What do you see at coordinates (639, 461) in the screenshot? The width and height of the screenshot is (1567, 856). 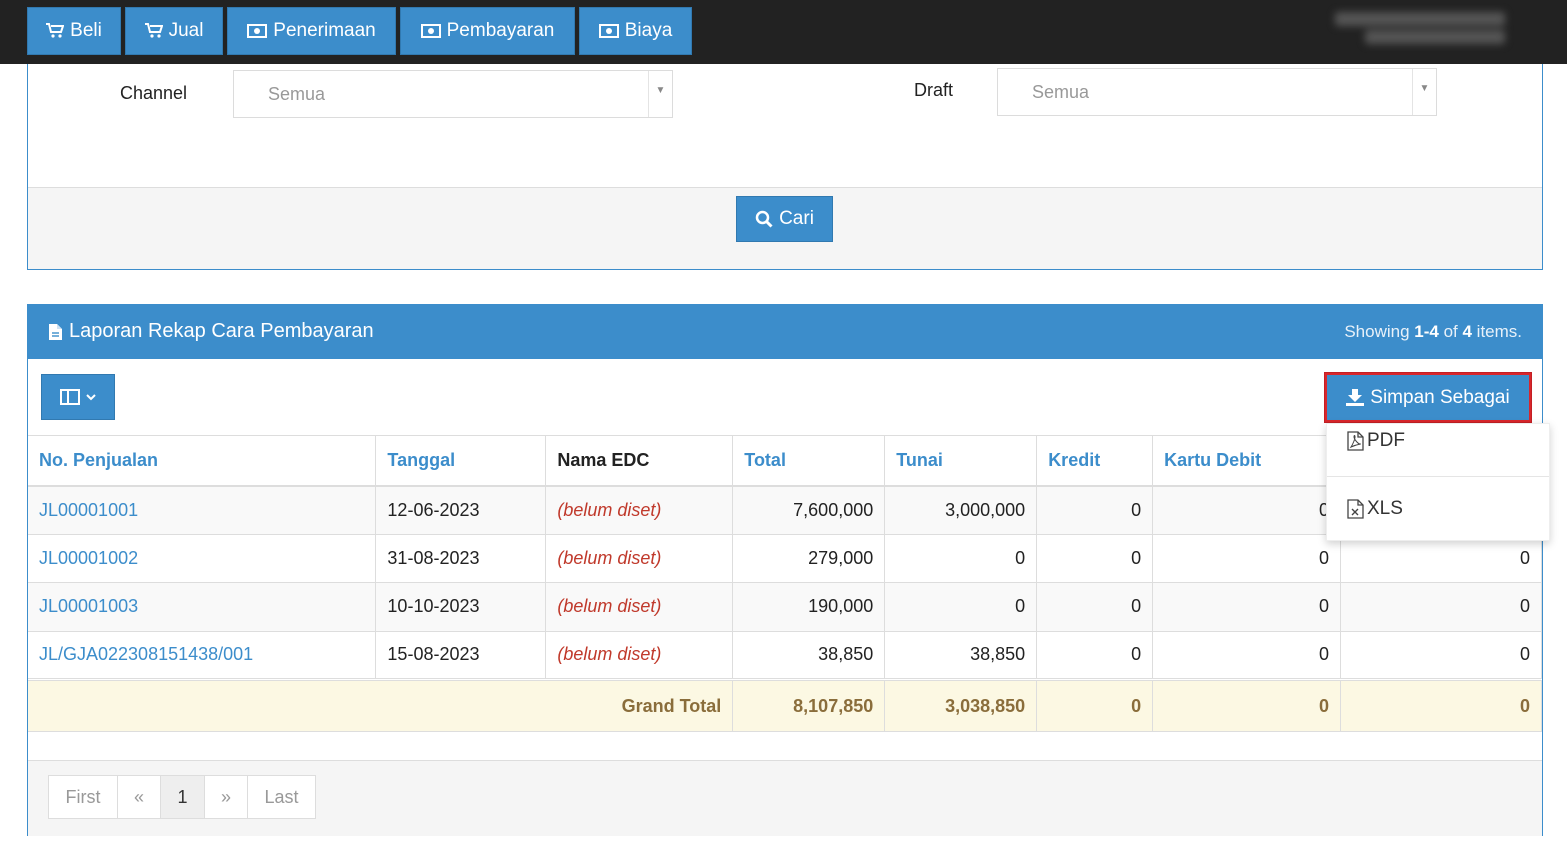 I see `col-nama-edc: Nama EDC` at bounding box center [639, 461].